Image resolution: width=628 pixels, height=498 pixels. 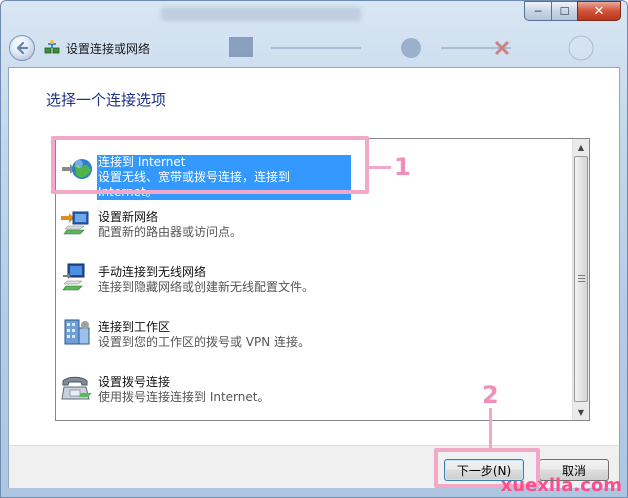 What do you see at coordinates (77, 332) in the screenshot?
I see `workplace-icon` at bounding box center [77, 332].